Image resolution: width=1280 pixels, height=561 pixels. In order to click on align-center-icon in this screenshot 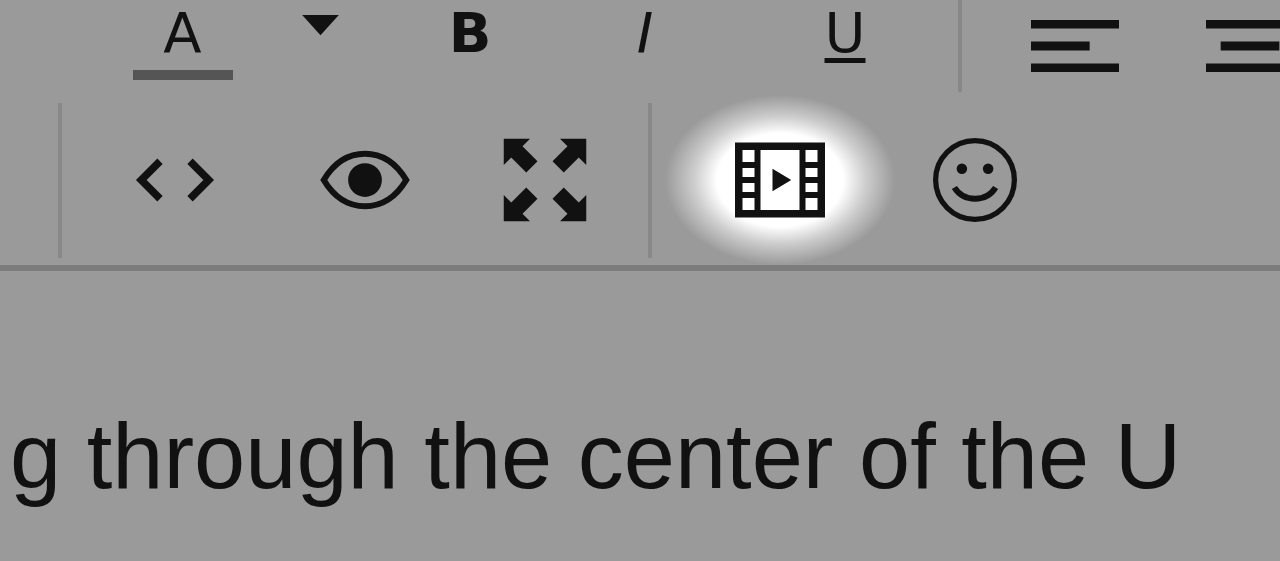, I will do `click(1243, 46)`.